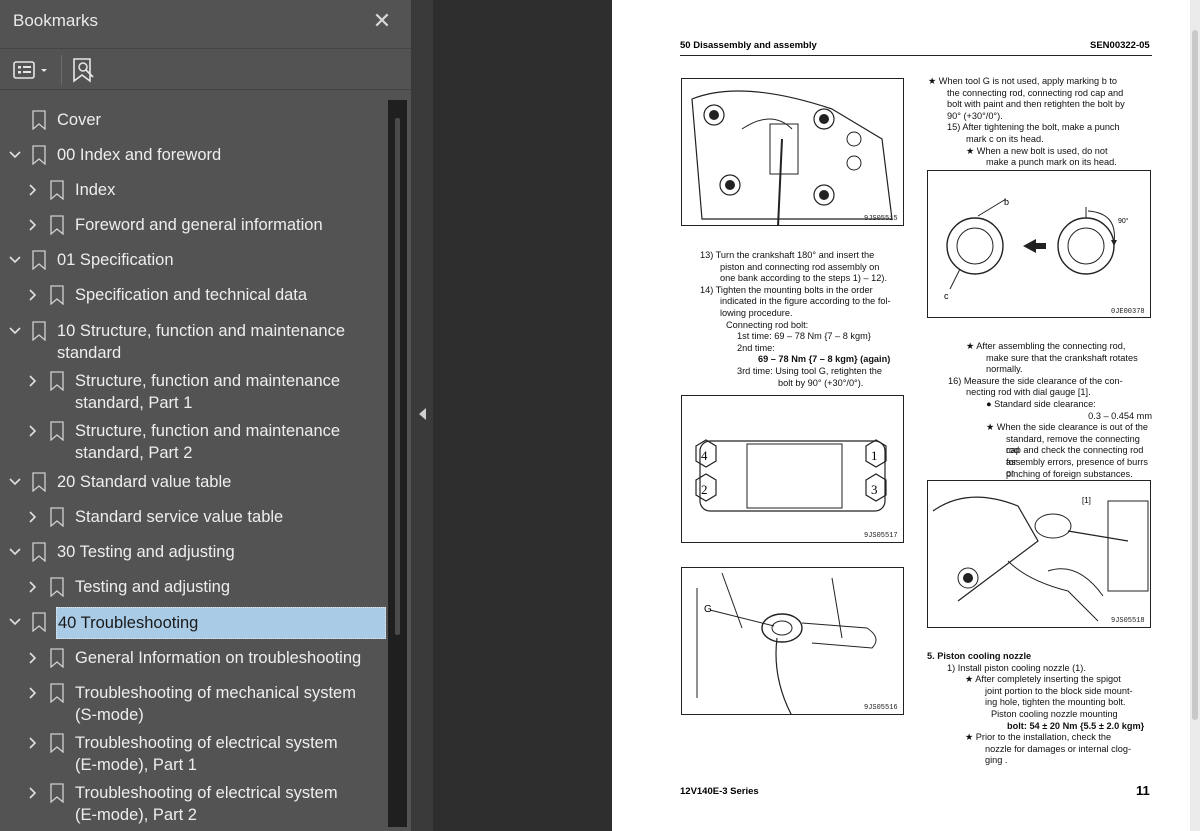  Describe the element at coordinates (824, 359) in the screenshot. I see `document-text-line: 69 – 78 Nm {7 – 8 kgm} (again)` at that location.